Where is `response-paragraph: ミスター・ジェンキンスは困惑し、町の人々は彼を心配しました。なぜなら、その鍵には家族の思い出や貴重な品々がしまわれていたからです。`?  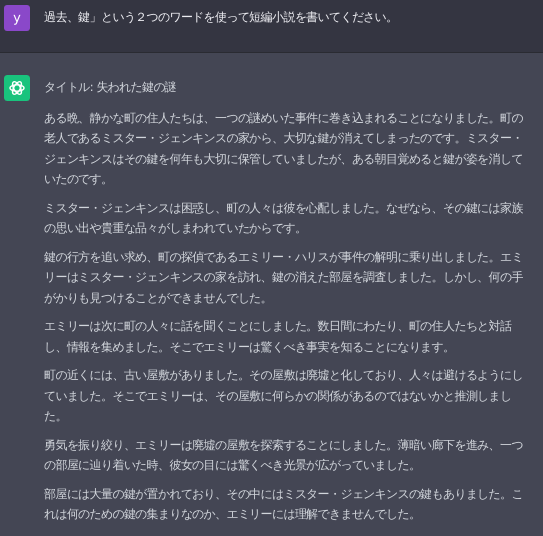
response-paragraph: ミスター・ジェンキンスは困惑し、町の人々は彼を心配しました。なぜなら、その鍵には家族の思い出や貴重な品々がしまわれていたからです。 is located at coordinates (284, 218).